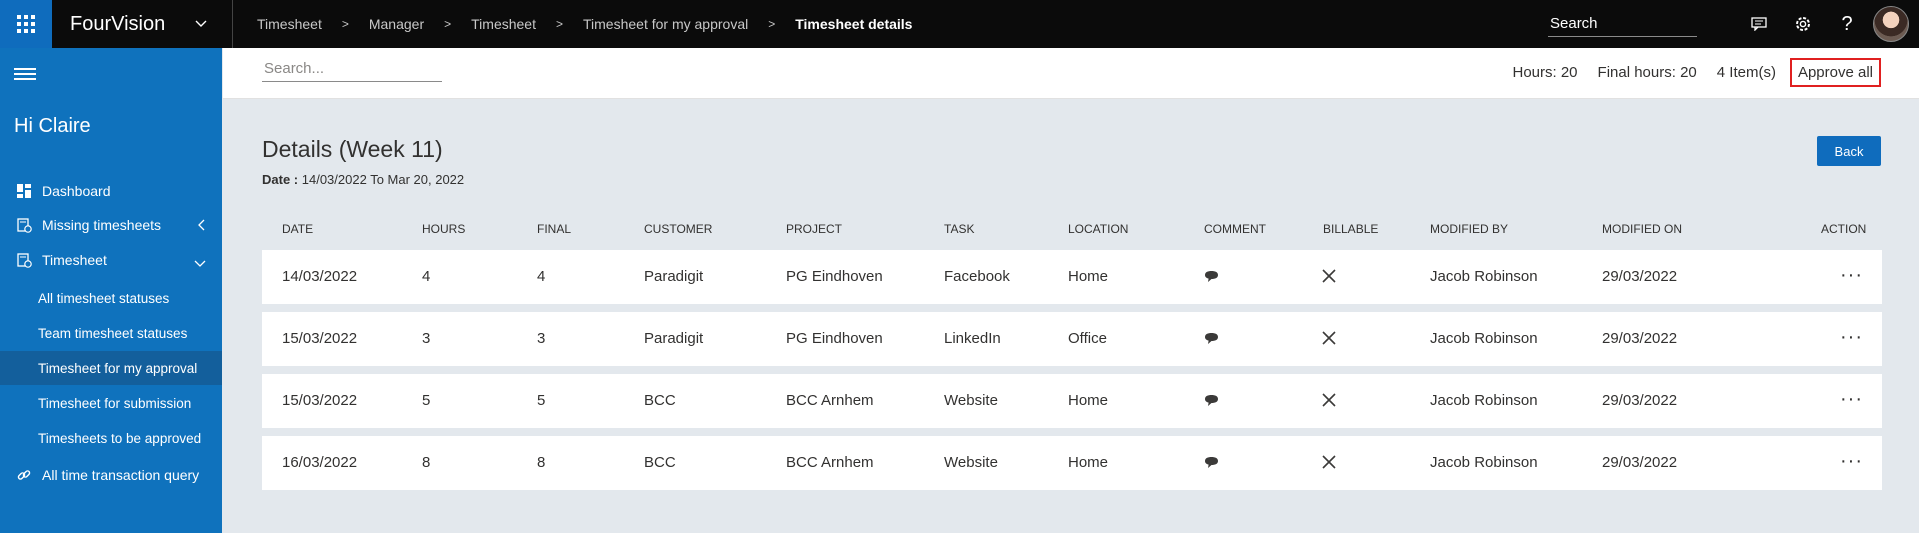 The width and height of the screenshot is (1919, 533). What do you see at coordinates (396, 24) in the screenshot?
I see `breadcrumb-item: Manager` at bounding box center [396, 24].